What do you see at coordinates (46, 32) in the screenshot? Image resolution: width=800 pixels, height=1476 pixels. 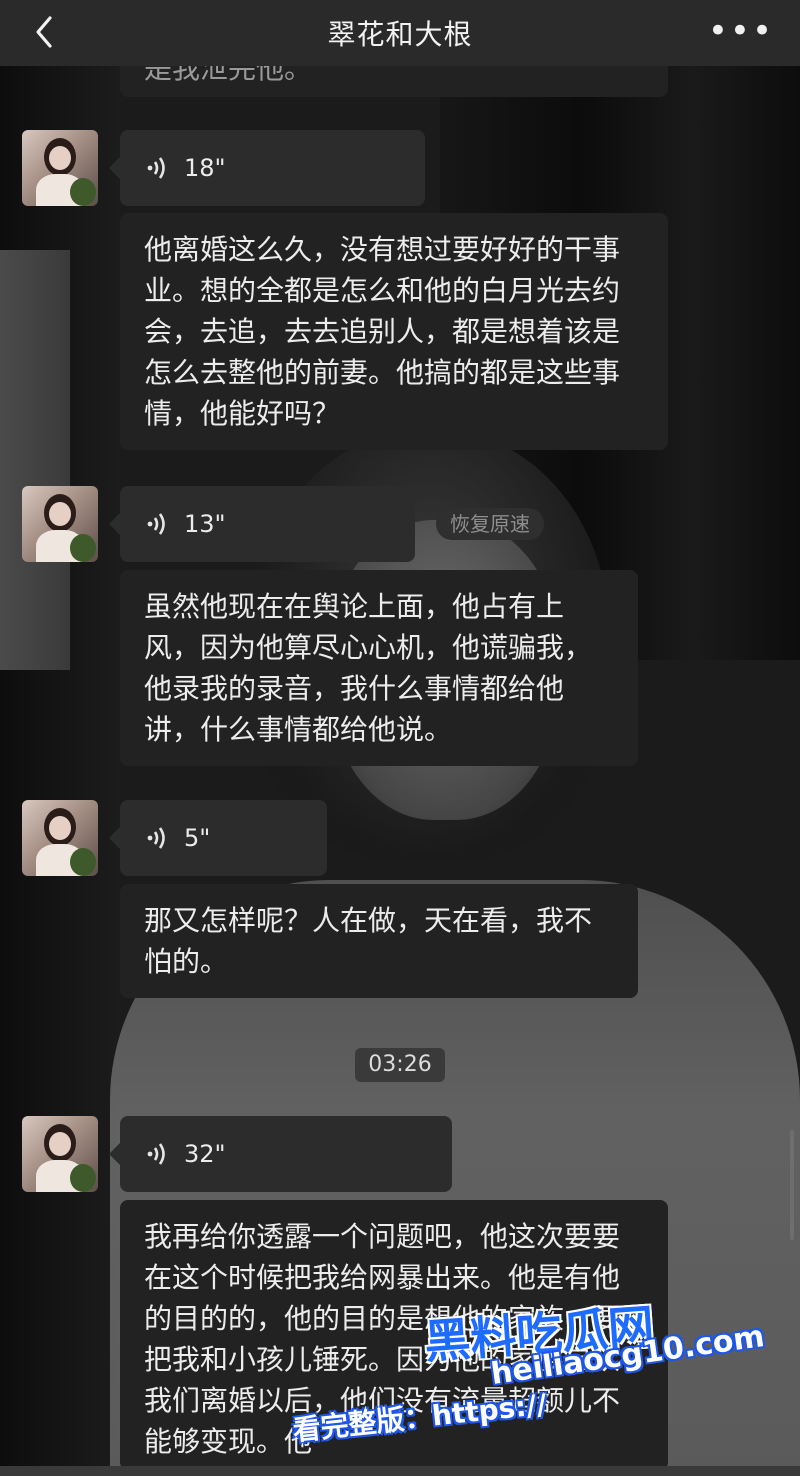 I see `back-chevron-icon` at bounding box center [46, 32].